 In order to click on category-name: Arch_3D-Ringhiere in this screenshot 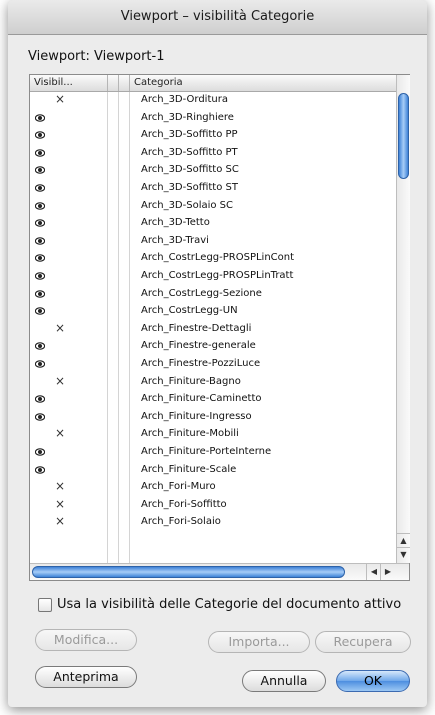, I will do `click(187, 117)`.